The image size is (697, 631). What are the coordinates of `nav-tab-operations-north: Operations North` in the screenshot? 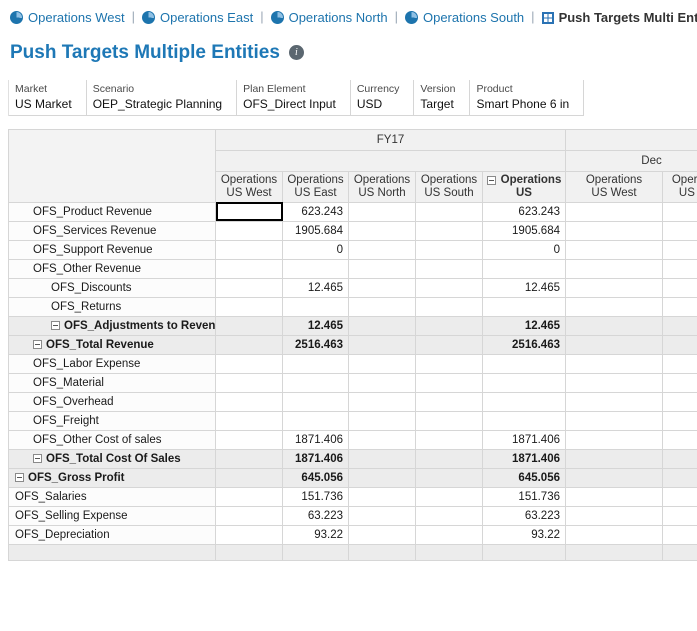 It's located at (329, 18).